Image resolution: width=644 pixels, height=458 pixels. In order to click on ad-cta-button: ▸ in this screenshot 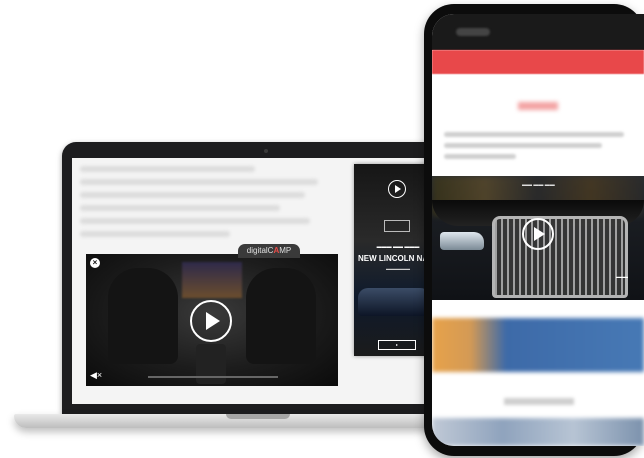, I will do `click(397, 345)`.